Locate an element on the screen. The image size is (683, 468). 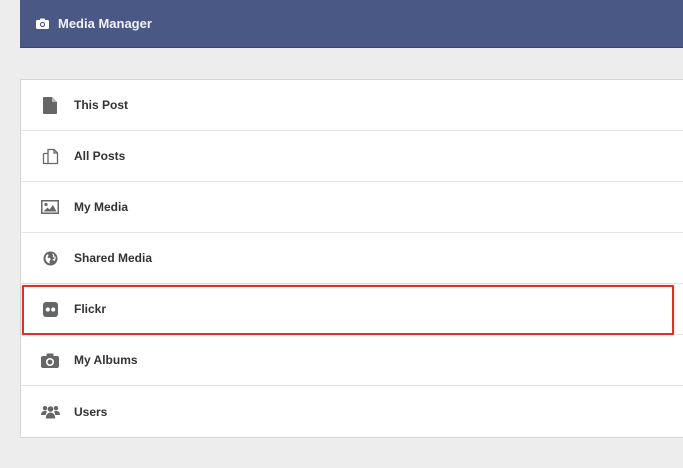
page-title: Media Manager is located at coordinates (105, 23).